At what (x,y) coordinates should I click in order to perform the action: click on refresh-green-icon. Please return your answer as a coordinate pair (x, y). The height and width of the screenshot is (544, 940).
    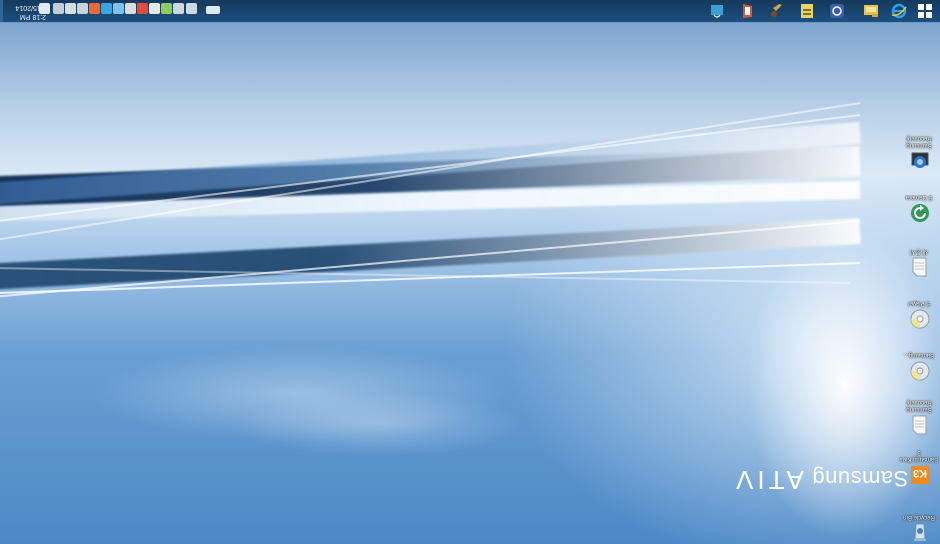
    Looking at the image, I should click on (920, 213).